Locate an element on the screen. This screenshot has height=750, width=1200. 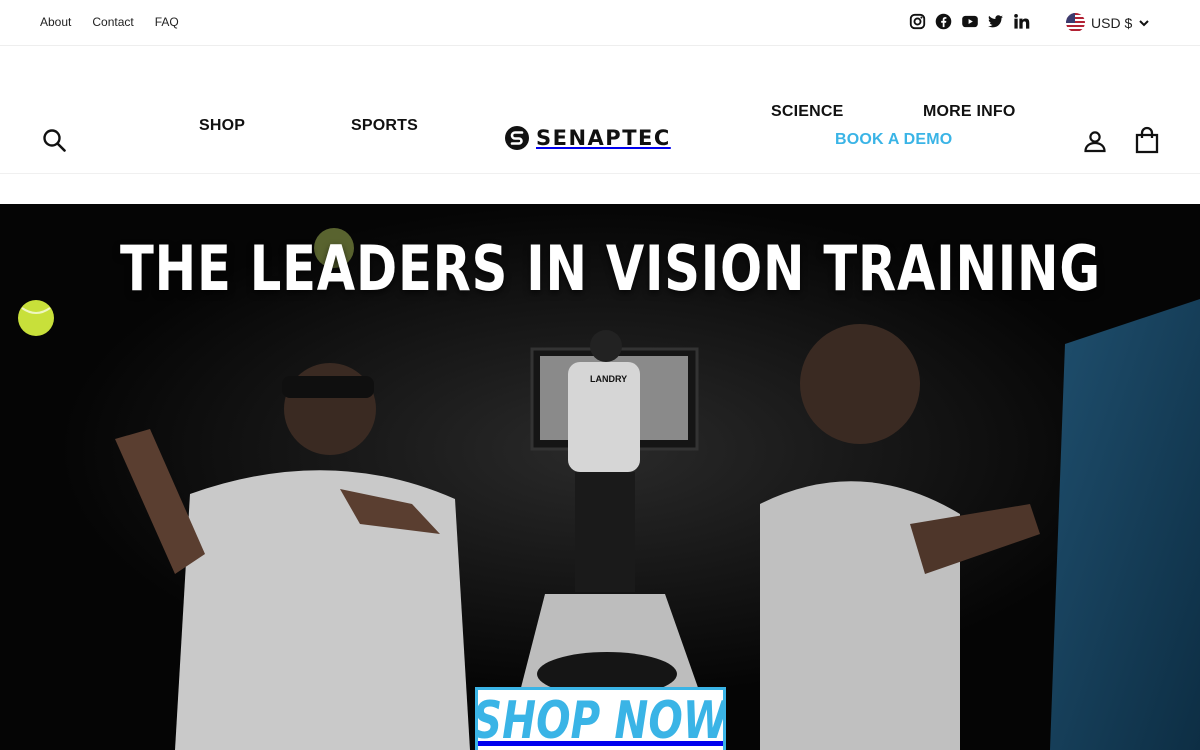
nav-sports: SPORTS is located at coordinates (384, 126).